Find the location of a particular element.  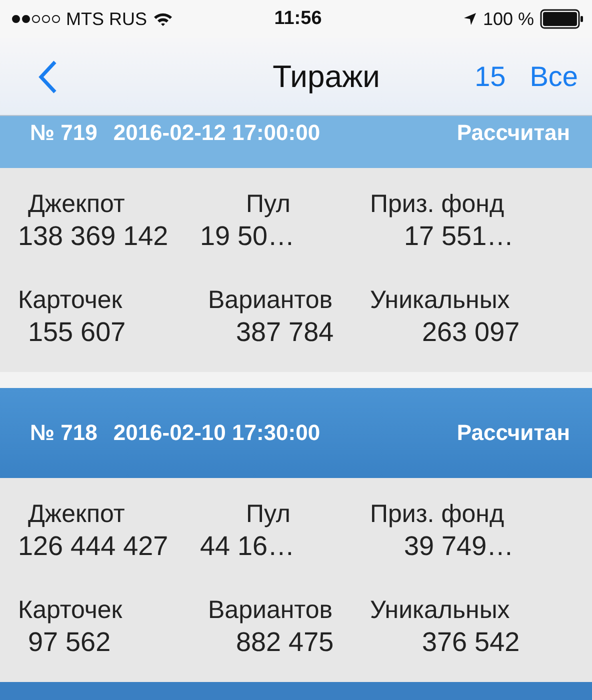

draw-header: № 719 2016-02-12 17:00:00 Рассчитан is located at coordinates (296, 142).